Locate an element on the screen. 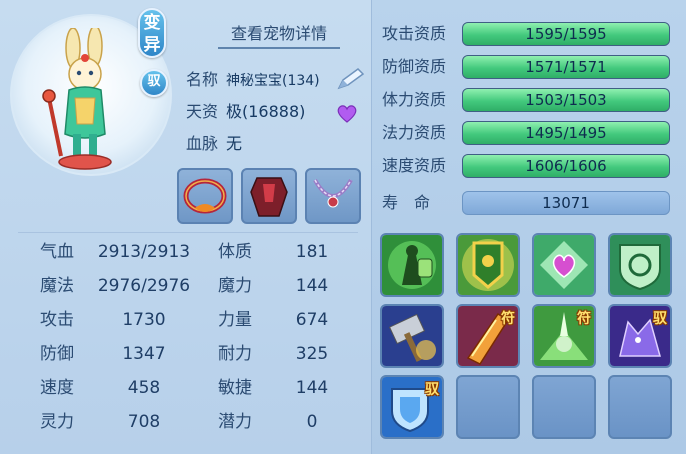 The height and width of the screenshot is (454, 686). warrior-shield-skill-icon is located at coordinates (412, 265).